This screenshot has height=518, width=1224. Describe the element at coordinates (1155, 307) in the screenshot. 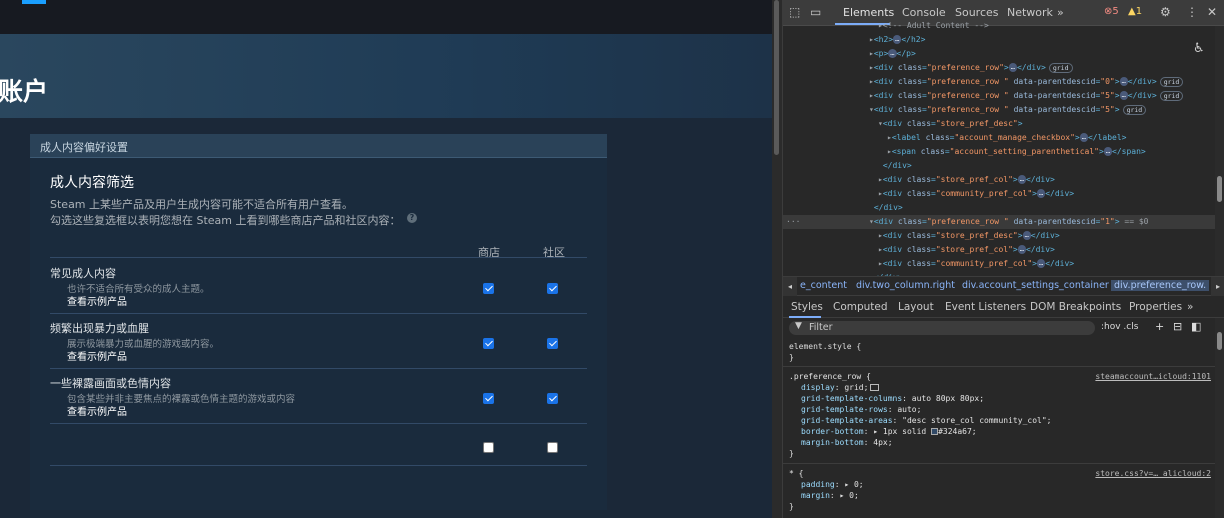

I see `tab-properties: Properties` at that location.